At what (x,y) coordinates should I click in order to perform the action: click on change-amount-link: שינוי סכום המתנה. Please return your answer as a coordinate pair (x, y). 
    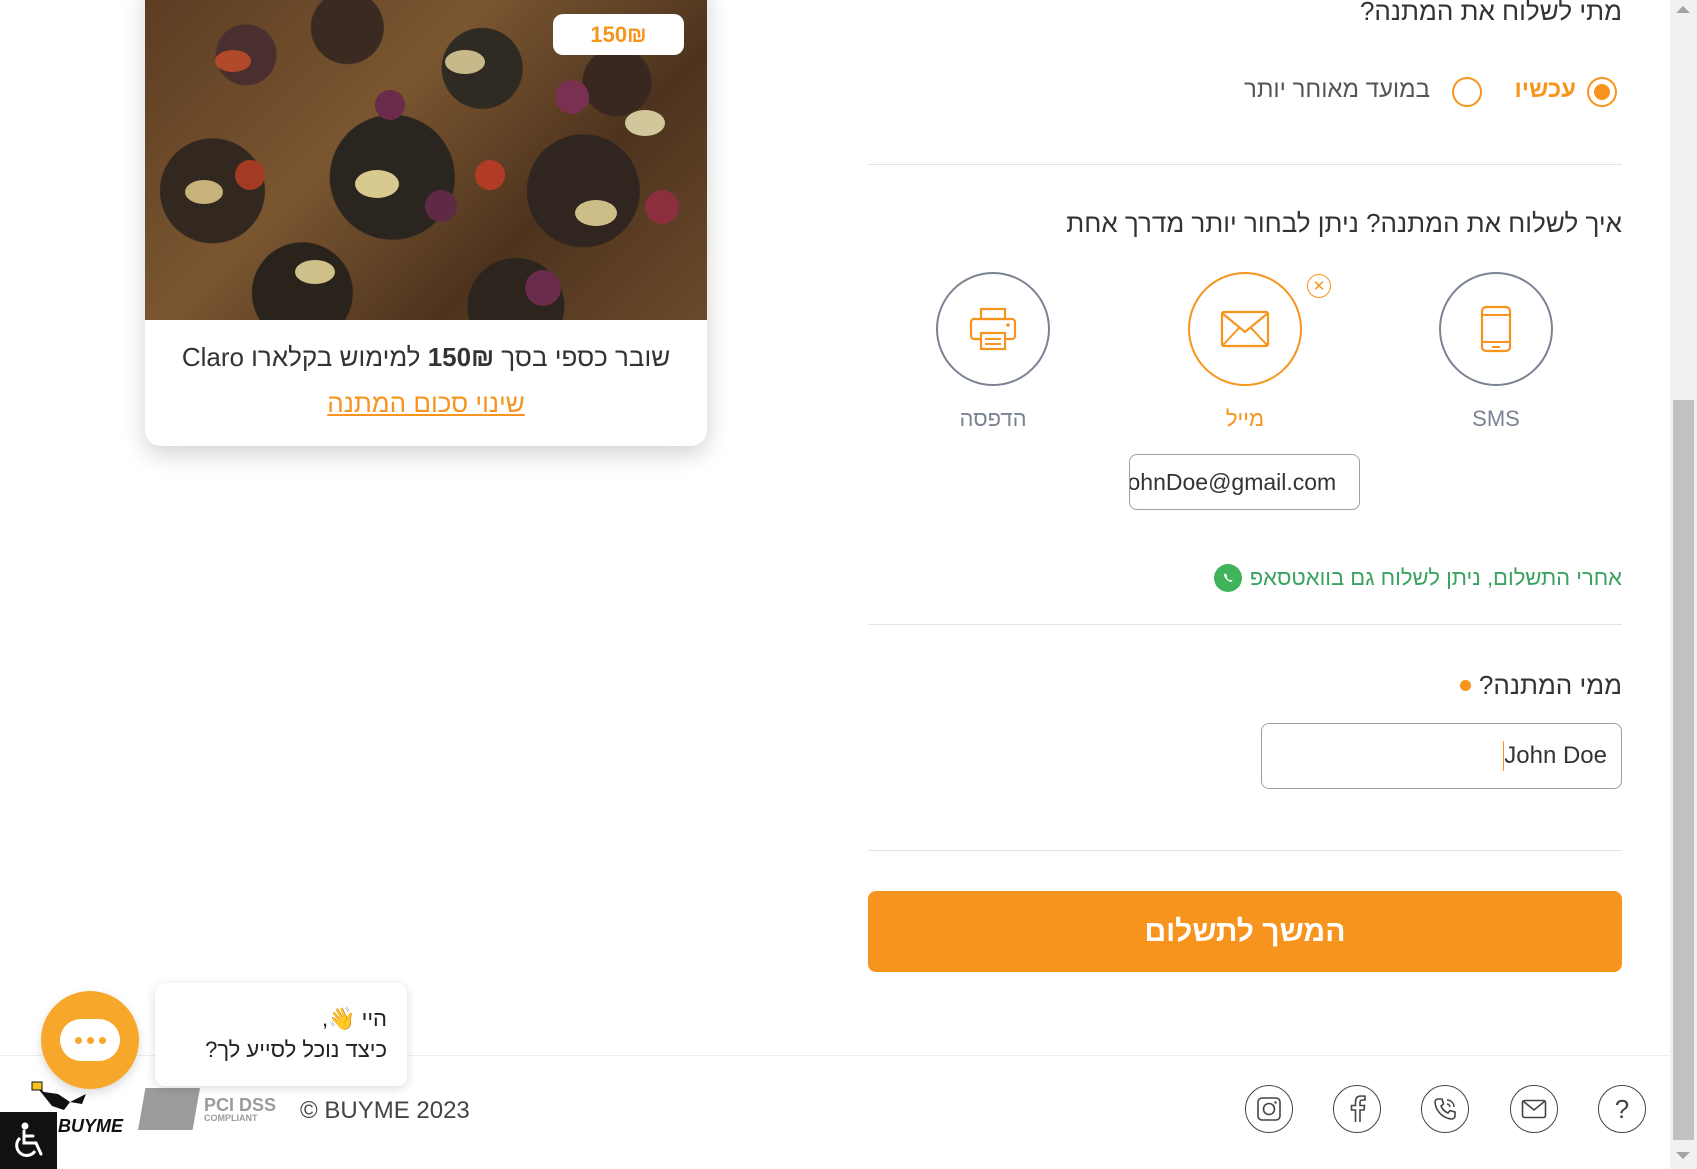
    Looking at the image, I should click on (426, 403).